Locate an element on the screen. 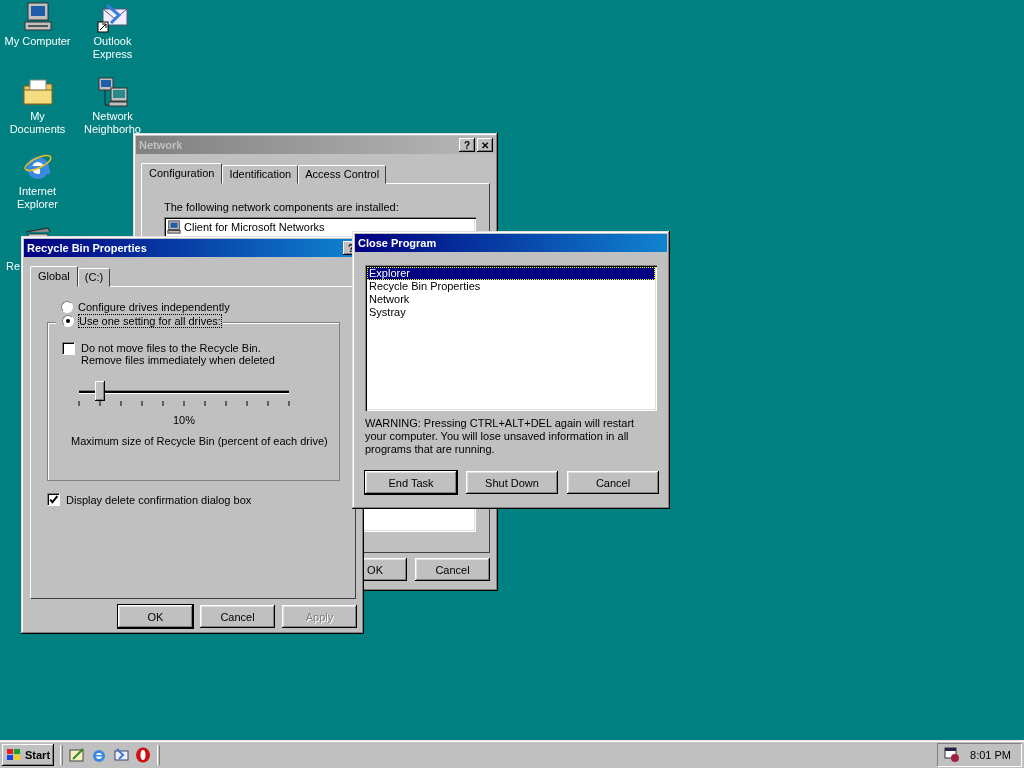  program-item: Explorer is located at coordinates (511, 273).